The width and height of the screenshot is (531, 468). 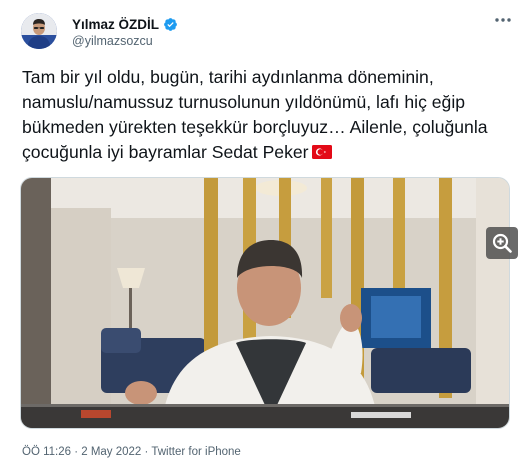 I want to click on author-name-row: Yılmaz ÖZDİL, so click(x=125, y=24).